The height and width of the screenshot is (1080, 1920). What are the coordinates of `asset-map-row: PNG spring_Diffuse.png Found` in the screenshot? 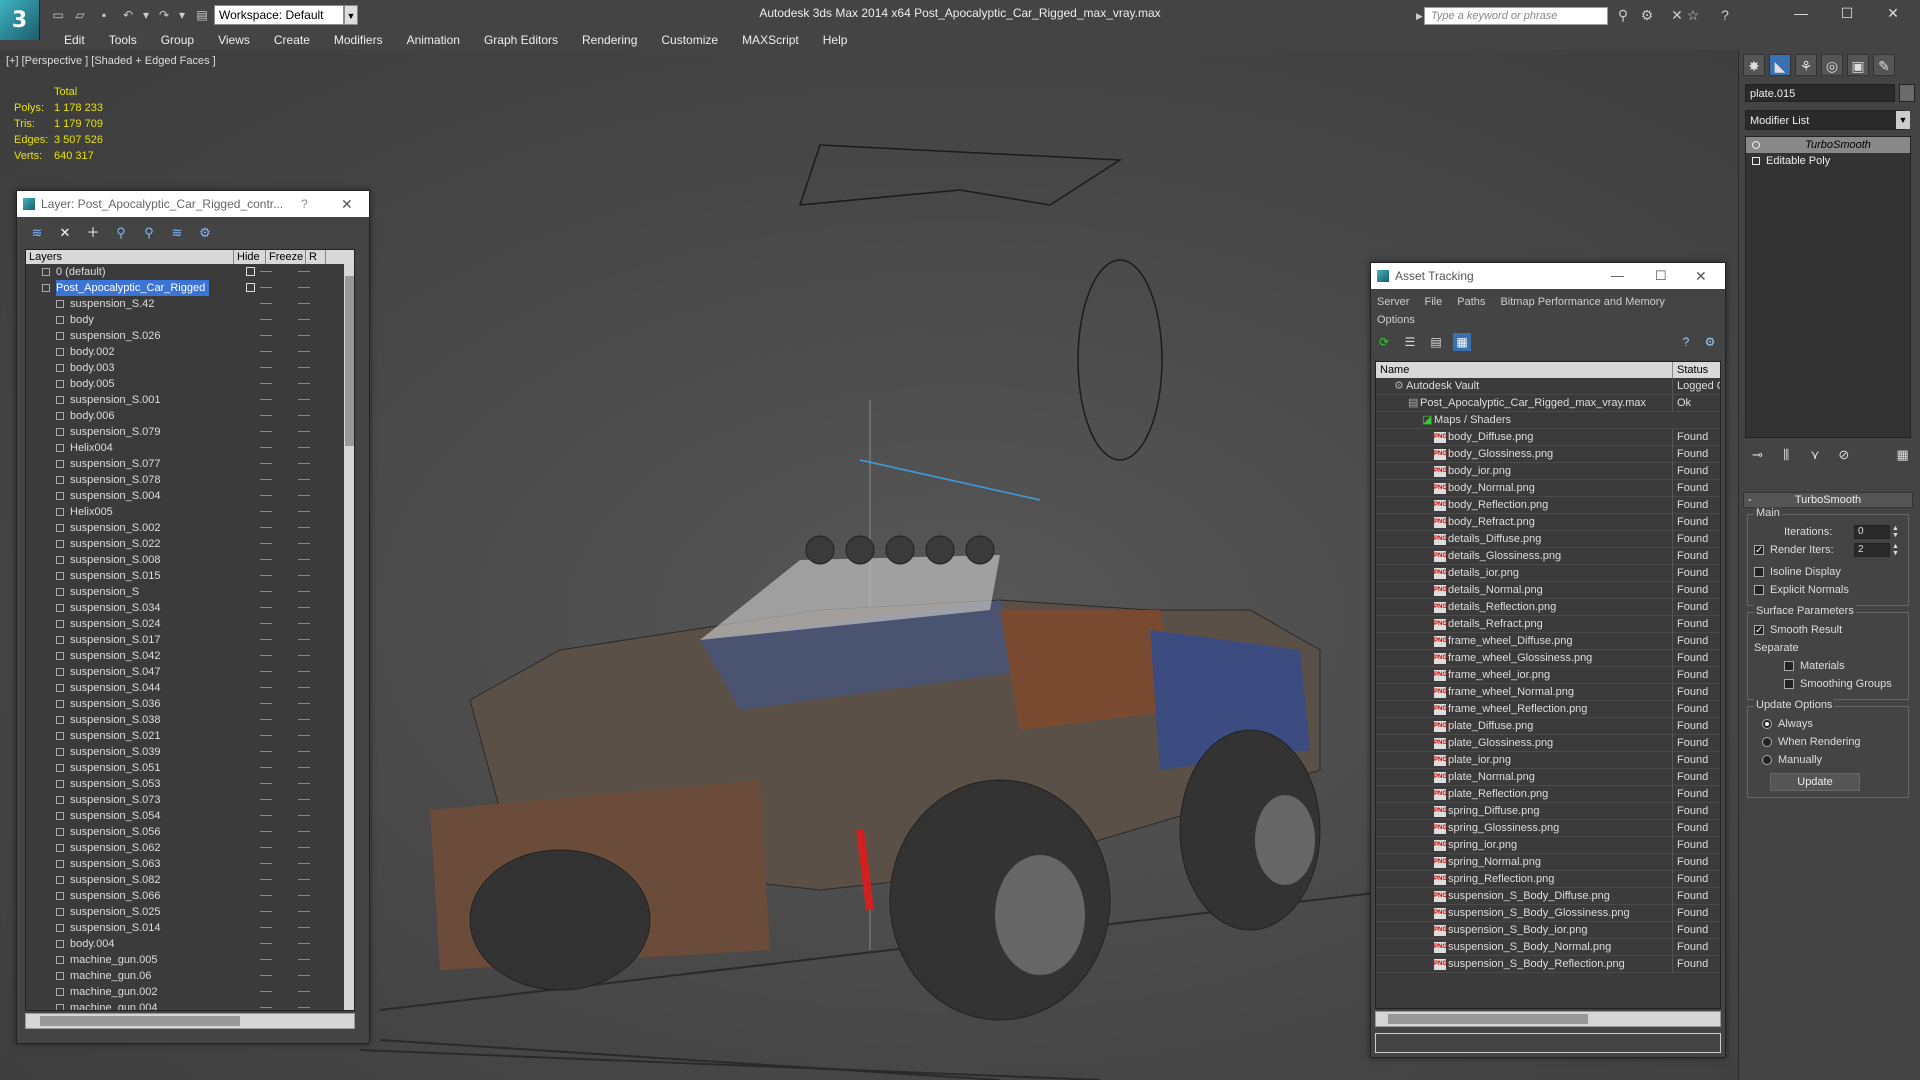 It's located at (1548, 811).